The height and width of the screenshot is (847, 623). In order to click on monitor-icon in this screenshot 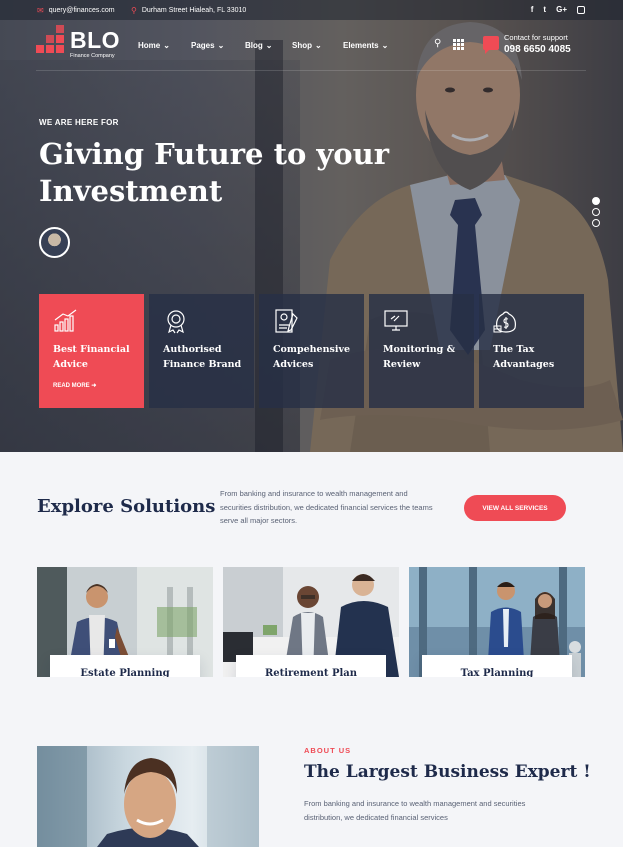, I will do `click(396, 320)`.